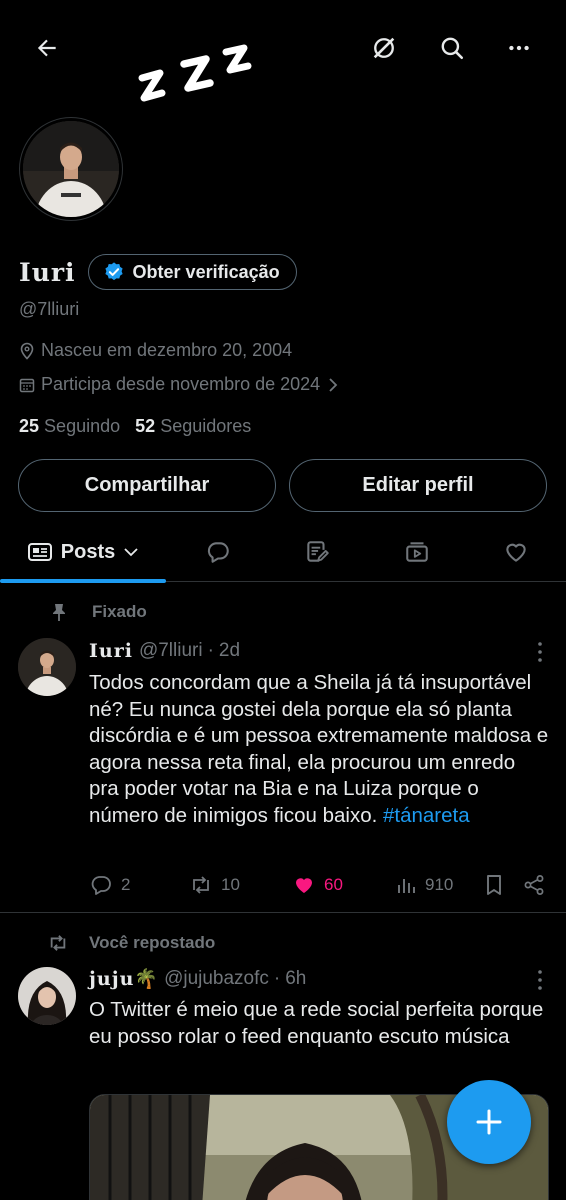 The height and width of the screenshot is (1200, 566). I want to click on display-name: Iuri, so click(47, 272).